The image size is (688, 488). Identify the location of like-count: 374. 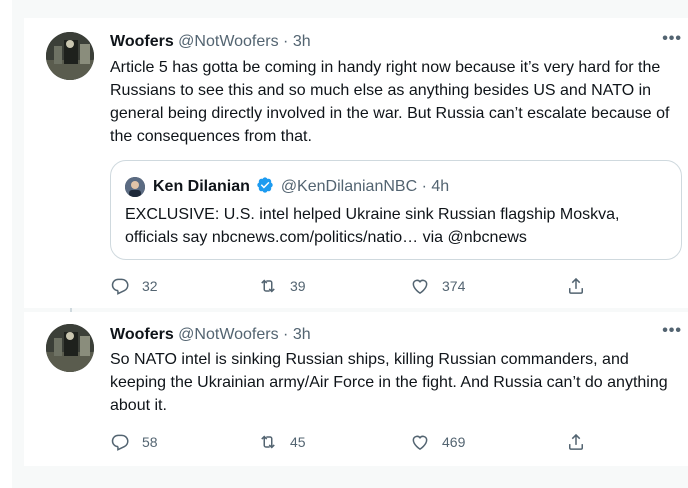
(454, 286).